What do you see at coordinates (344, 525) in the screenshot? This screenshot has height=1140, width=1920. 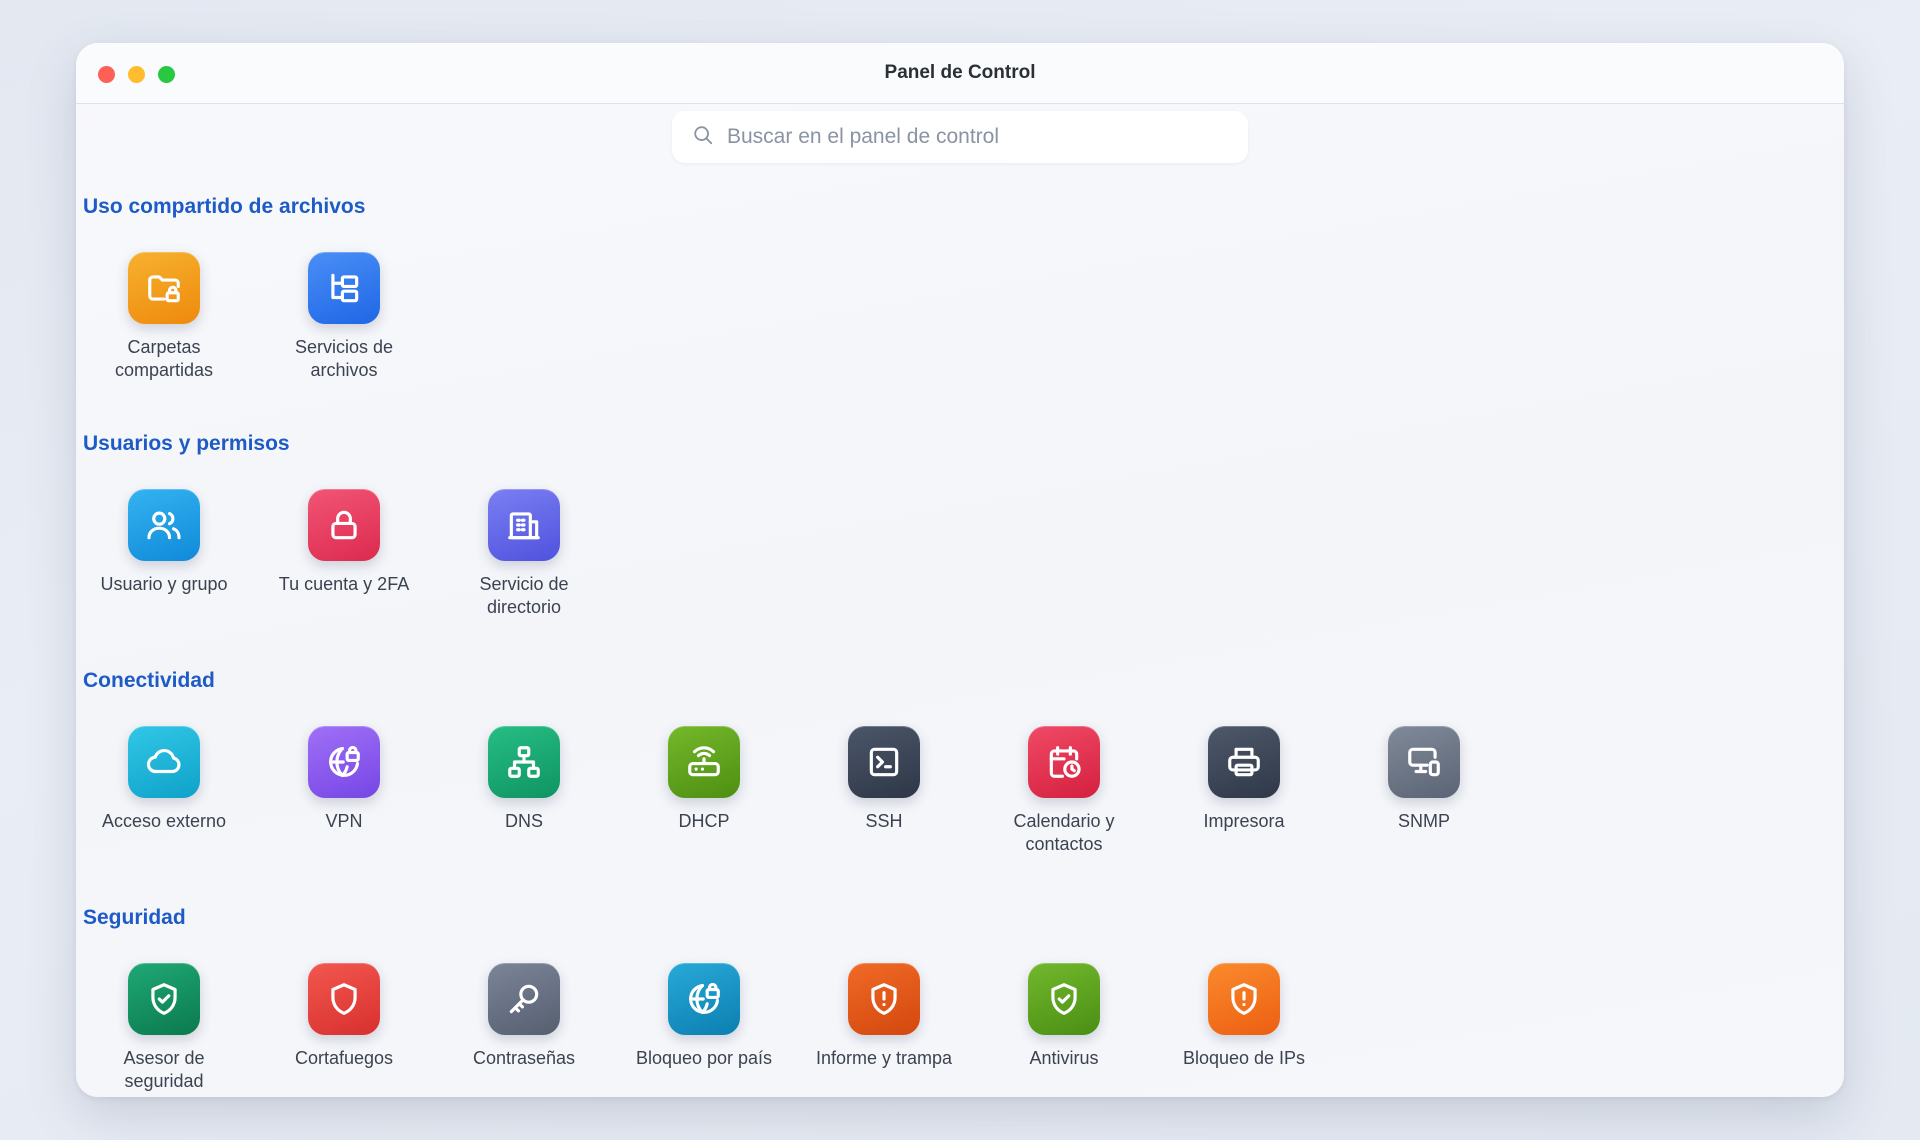 I see `lock-icon` at bounding box center [344, 525].